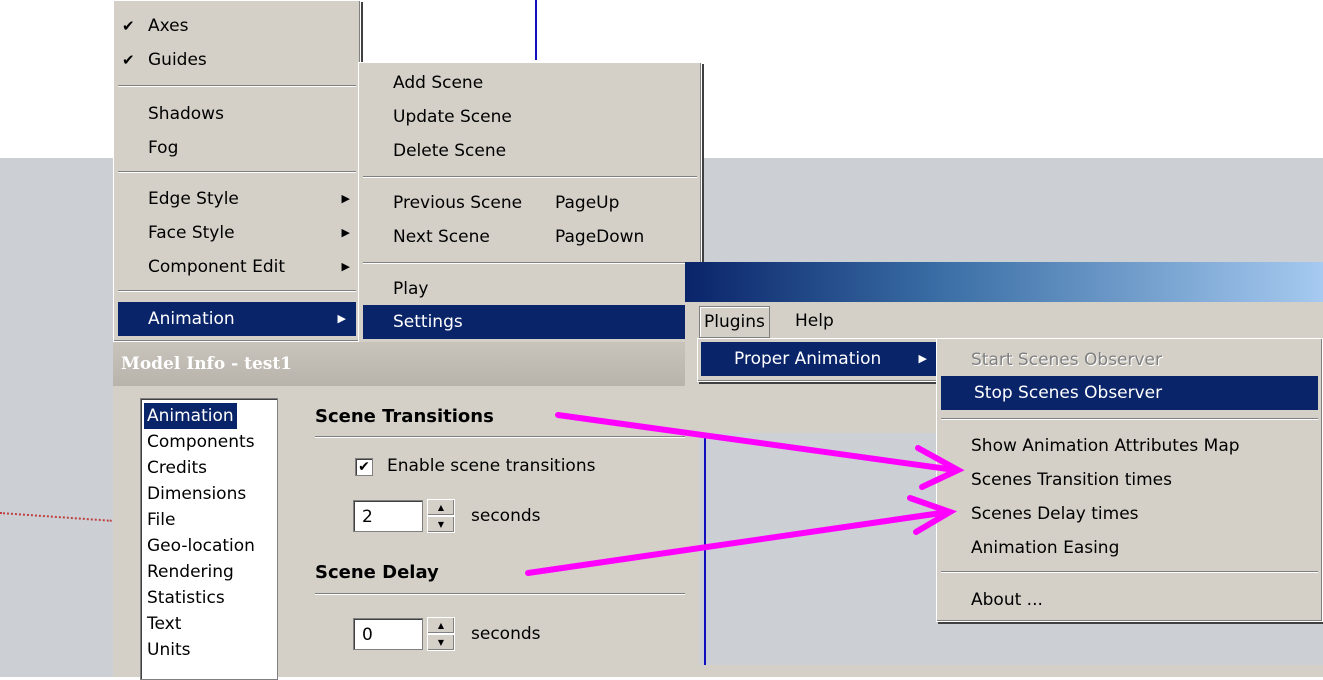  Describe the element at coordinates (756, 442) in the screenshot. I see `arrow-transition-line` at that location.